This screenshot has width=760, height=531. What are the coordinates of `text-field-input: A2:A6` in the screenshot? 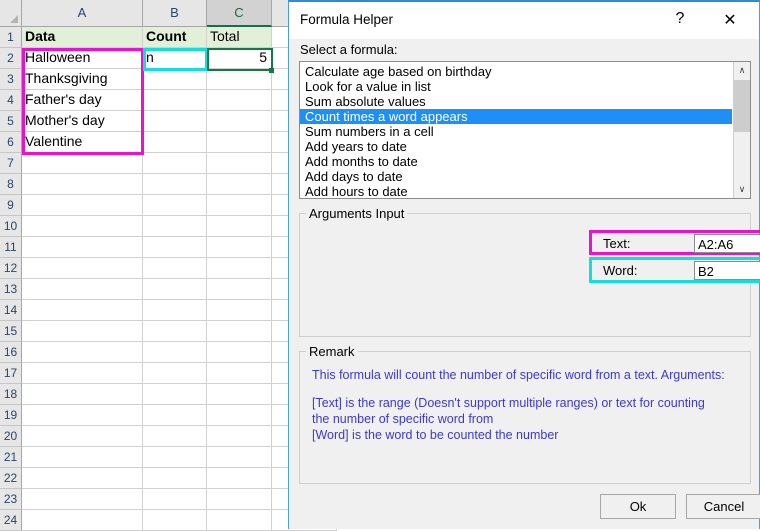 It's located at (727, 243).